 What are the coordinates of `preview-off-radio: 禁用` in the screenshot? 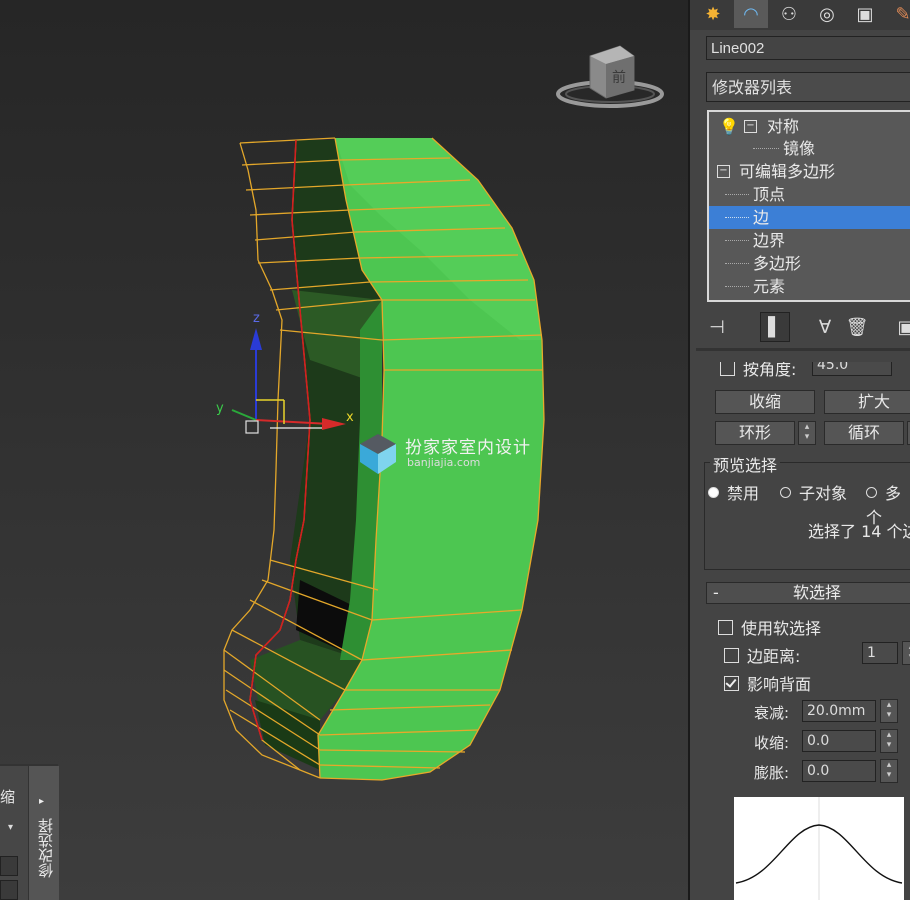 It's located at (733, 492).